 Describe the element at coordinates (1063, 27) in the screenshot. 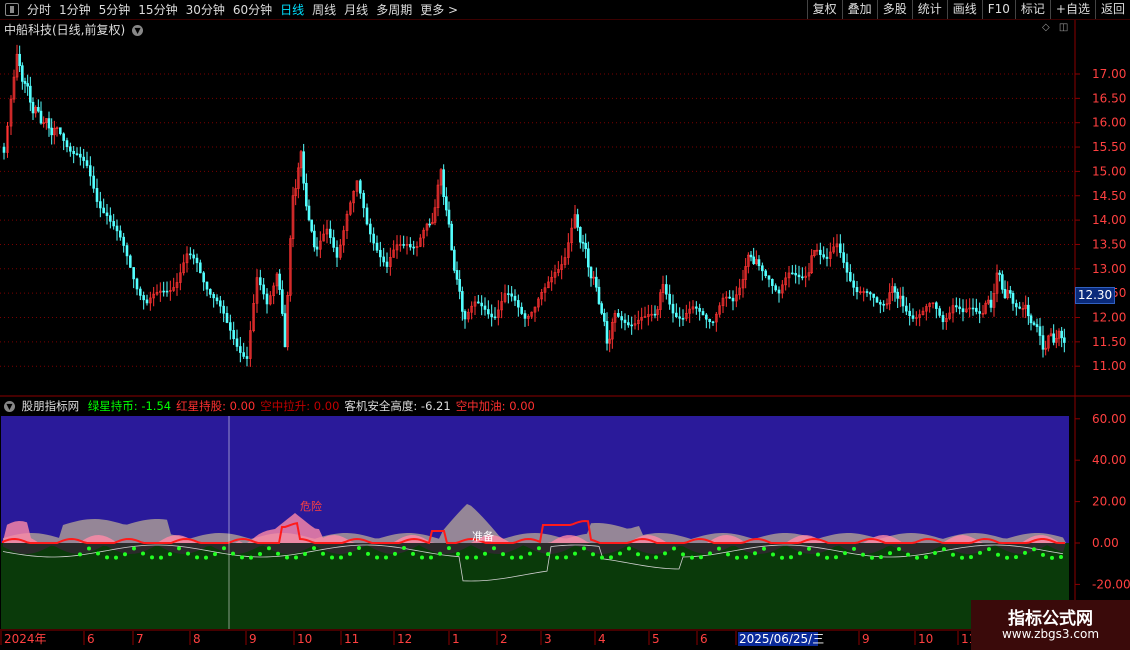

I see `maximize-icon: ◫` at that location.